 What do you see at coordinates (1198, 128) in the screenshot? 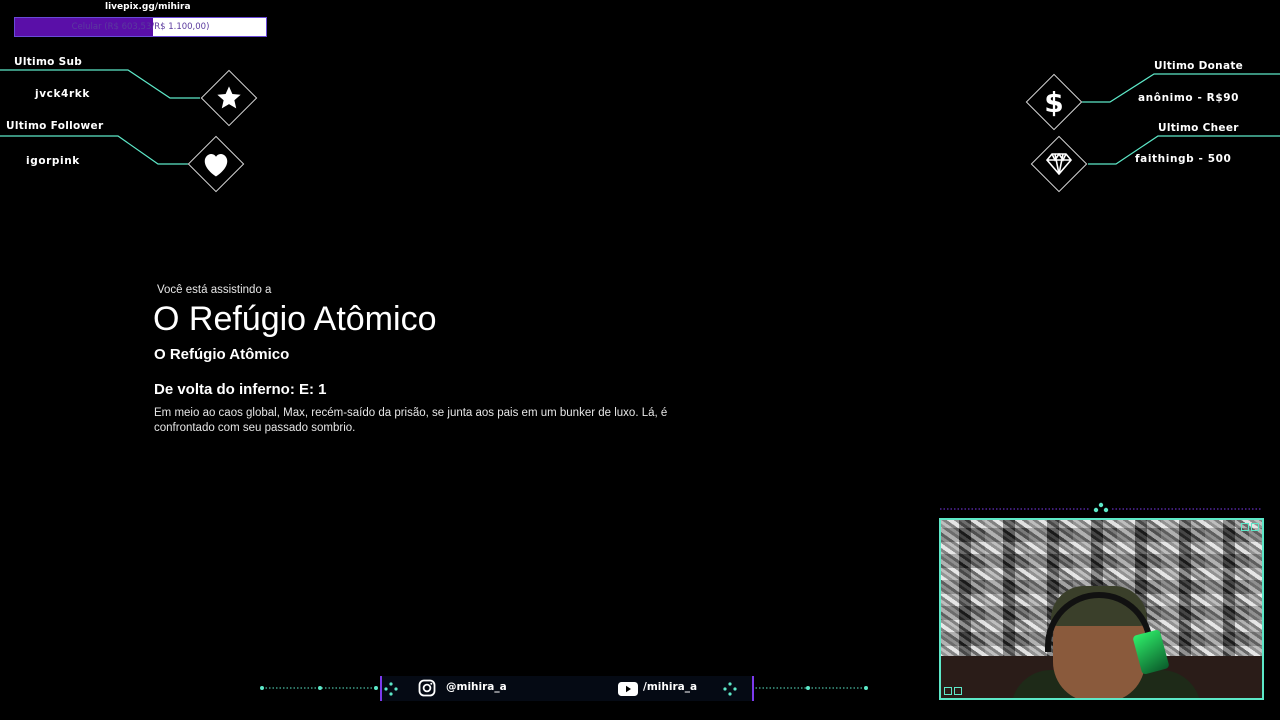
I see `last-cheer-label: Ultimo Cheer` at bounding box center [1198, 128].